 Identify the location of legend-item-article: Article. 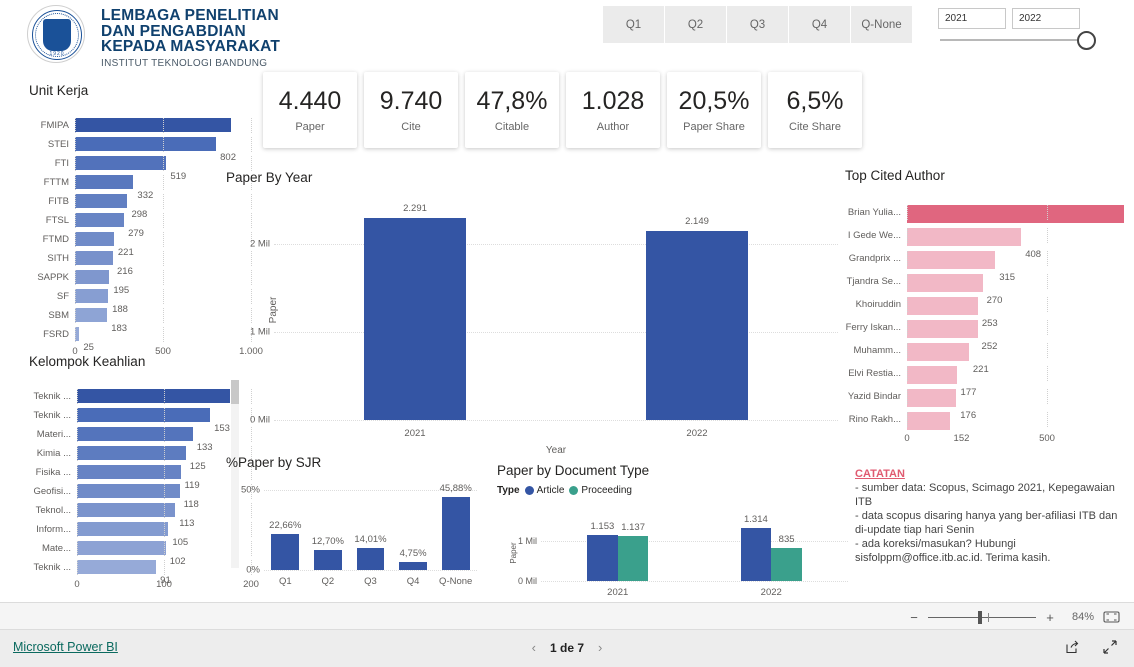
(544, 490).